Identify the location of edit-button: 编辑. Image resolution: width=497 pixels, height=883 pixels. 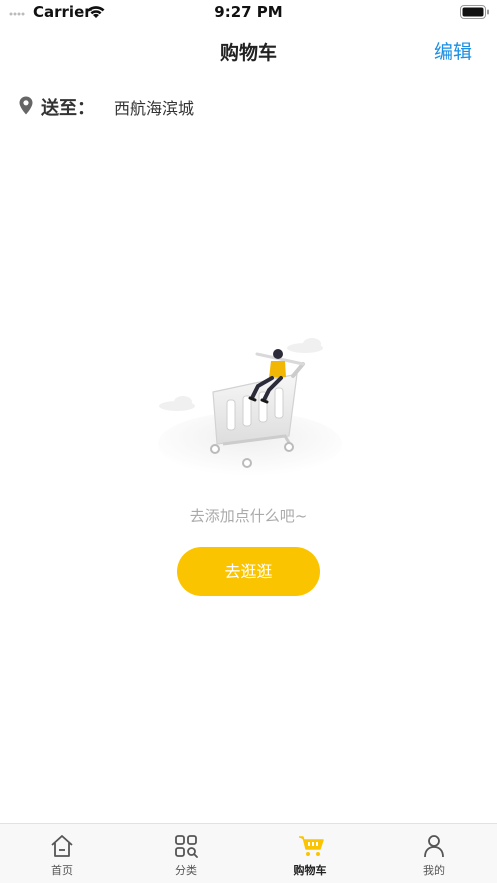
(453, 50).